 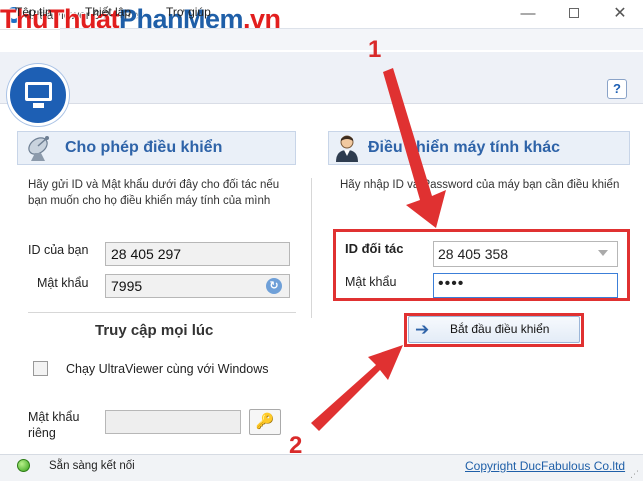 What do you see at coordinates (347, 148) in the screenshot?
I see `user-icon` at bounding box center [347, 148].